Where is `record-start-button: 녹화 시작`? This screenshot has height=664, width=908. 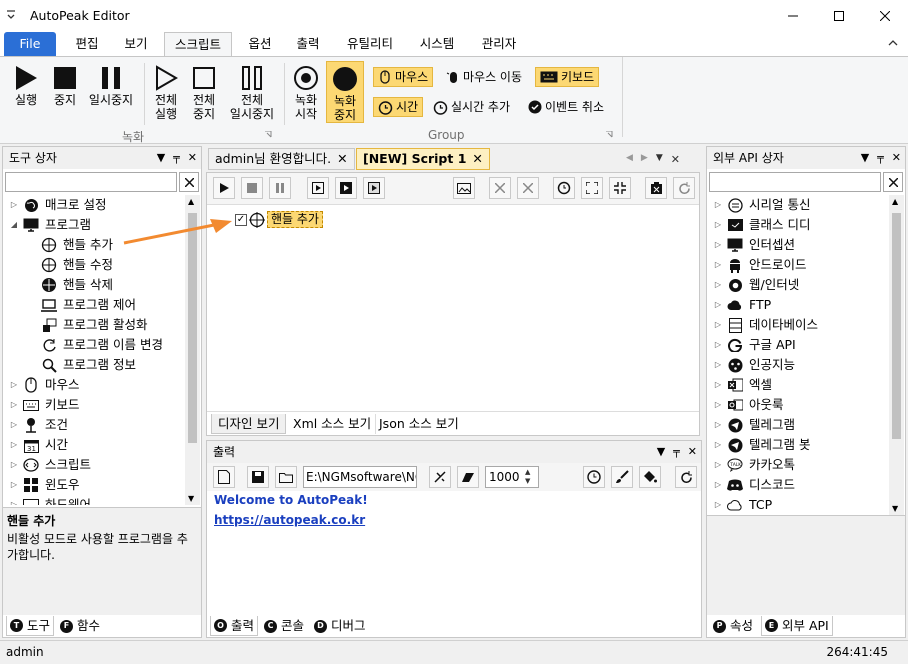 record-start-button: 녹화 시작 is located at coordinates (306, 93).